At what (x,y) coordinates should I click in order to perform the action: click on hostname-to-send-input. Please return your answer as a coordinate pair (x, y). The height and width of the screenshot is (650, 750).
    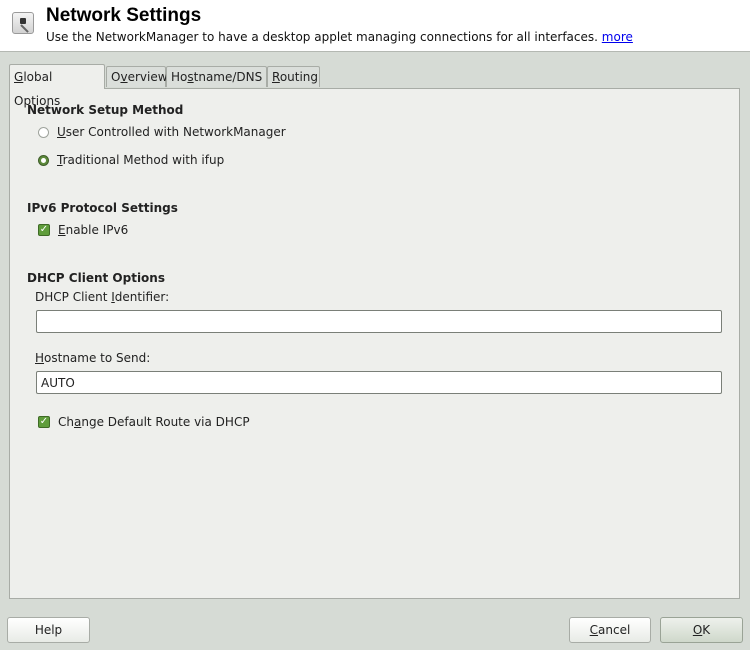
    Looking at the image, I should click on (379, 382).